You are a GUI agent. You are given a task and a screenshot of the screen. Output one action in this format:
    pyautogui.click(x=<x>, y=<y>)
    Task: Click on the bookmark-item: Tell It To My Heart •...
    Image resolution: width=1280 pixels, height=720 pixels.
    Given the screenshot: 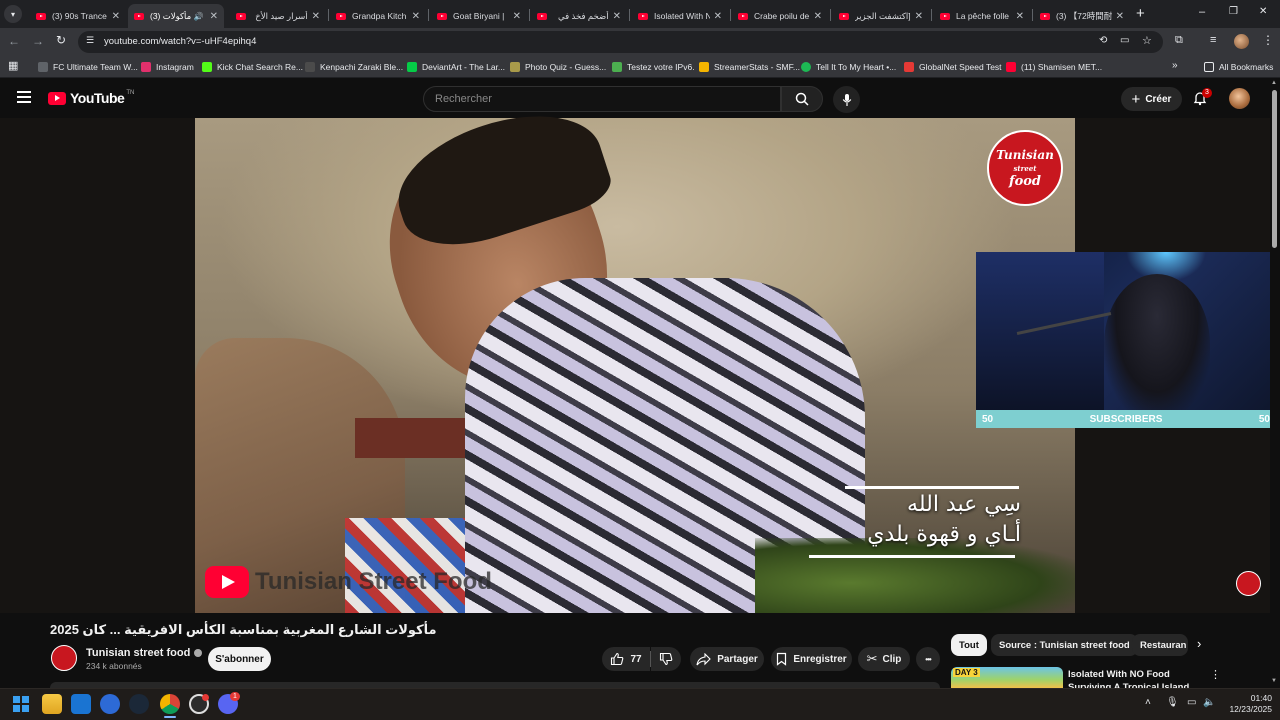 What is the action you would take?
    pyautogui.click(x=848, y=67)
    